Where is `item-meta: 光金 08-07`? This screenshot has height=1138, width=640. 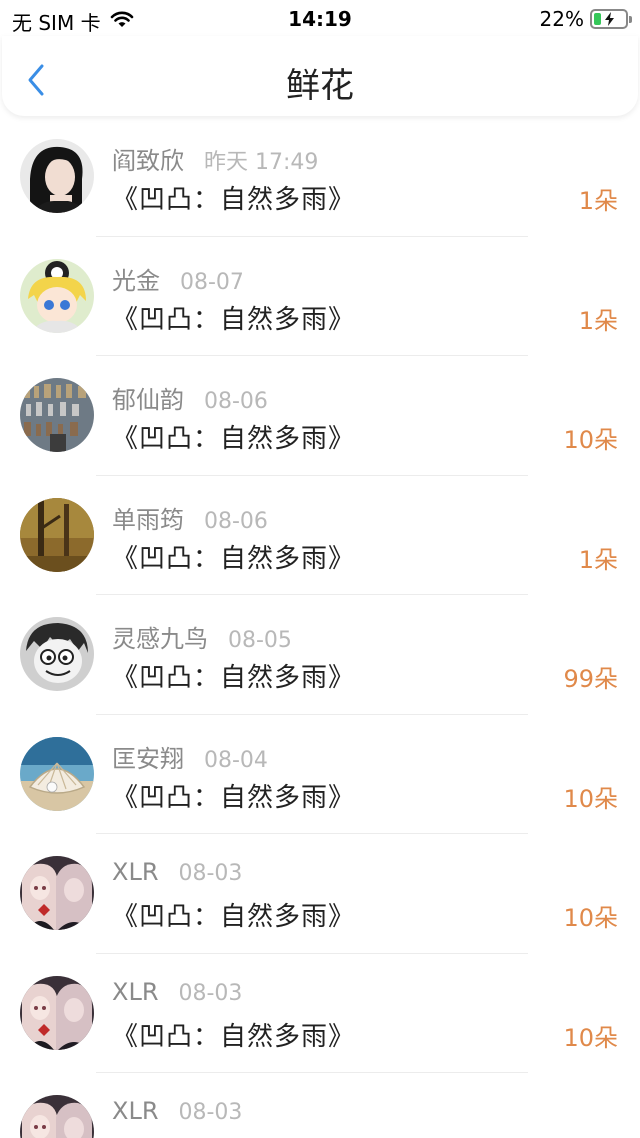
item-meta: 光金 08-07 is located at coordinates (178, 278).